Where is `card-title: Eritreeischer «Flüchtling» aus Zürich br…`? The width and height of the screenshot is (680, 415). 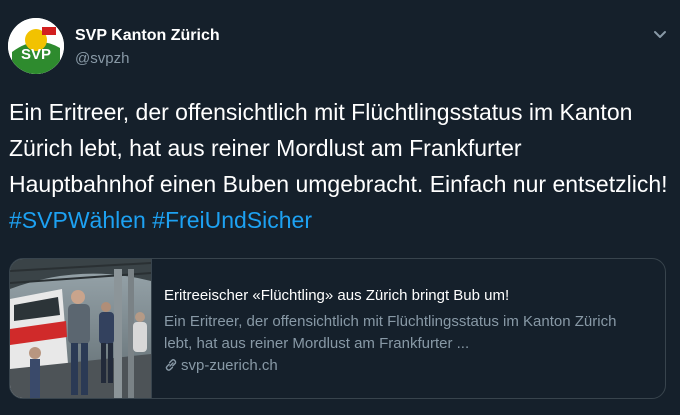 card-title: Eritreeischer «Flüchtling» aus Zürich br… is located at coordinates (336, 295).